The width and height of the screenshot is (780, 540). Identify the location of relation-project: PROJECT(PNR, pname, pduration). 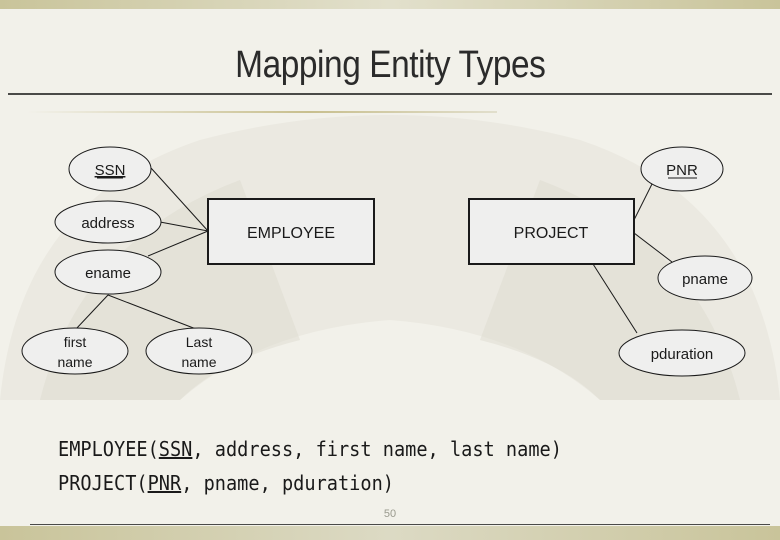
(226, 483).